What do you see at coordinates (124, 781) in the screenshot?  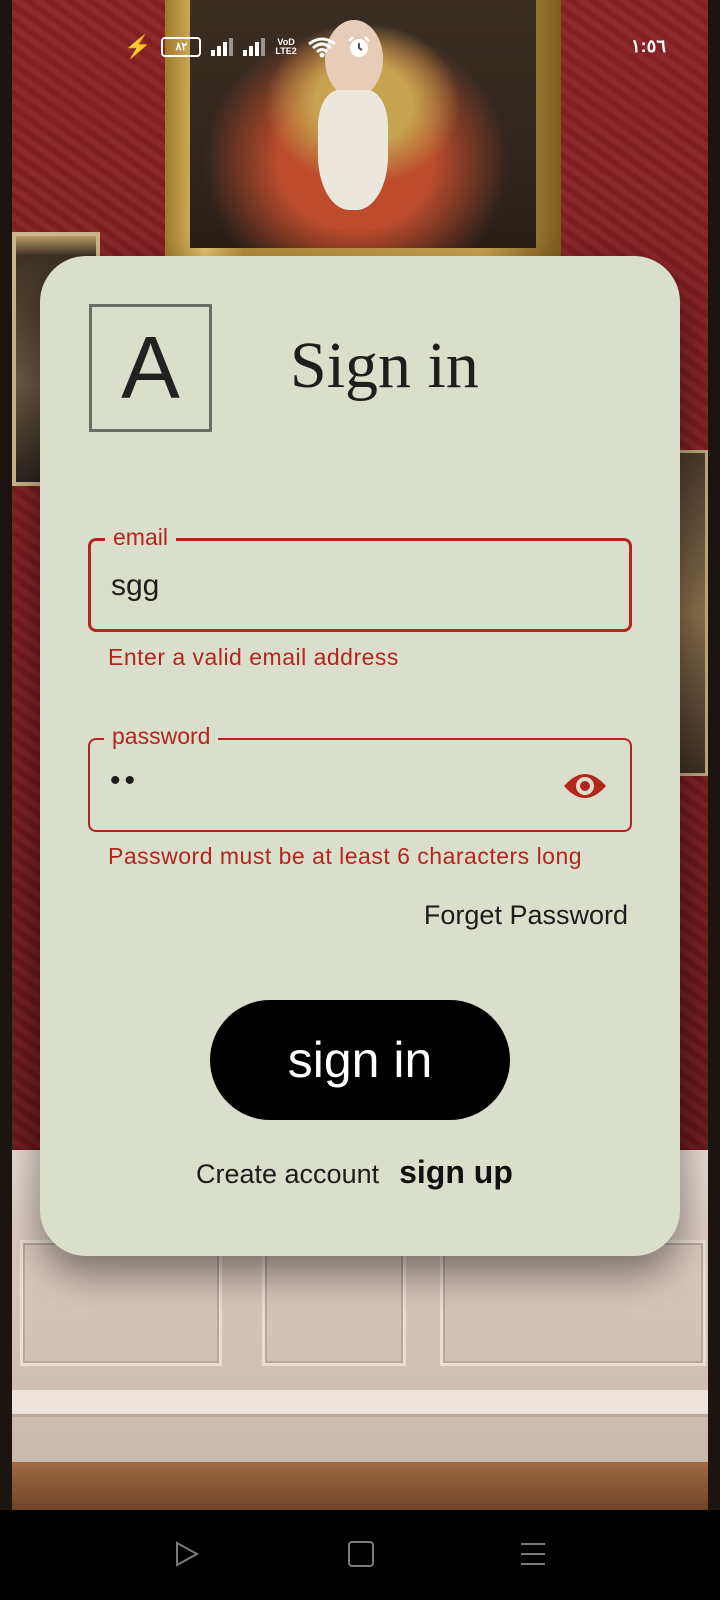 I see `password-input: ••` at bounding box center [124, 781].